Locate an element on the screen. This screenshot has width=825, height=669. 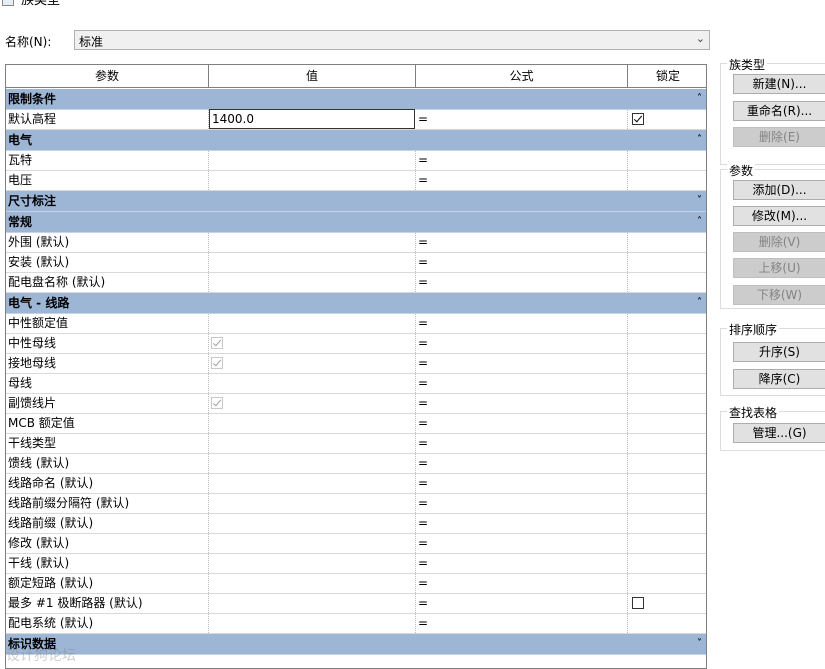
param-name-cell: MCB 额定值 is located at coordinates (107, 423).